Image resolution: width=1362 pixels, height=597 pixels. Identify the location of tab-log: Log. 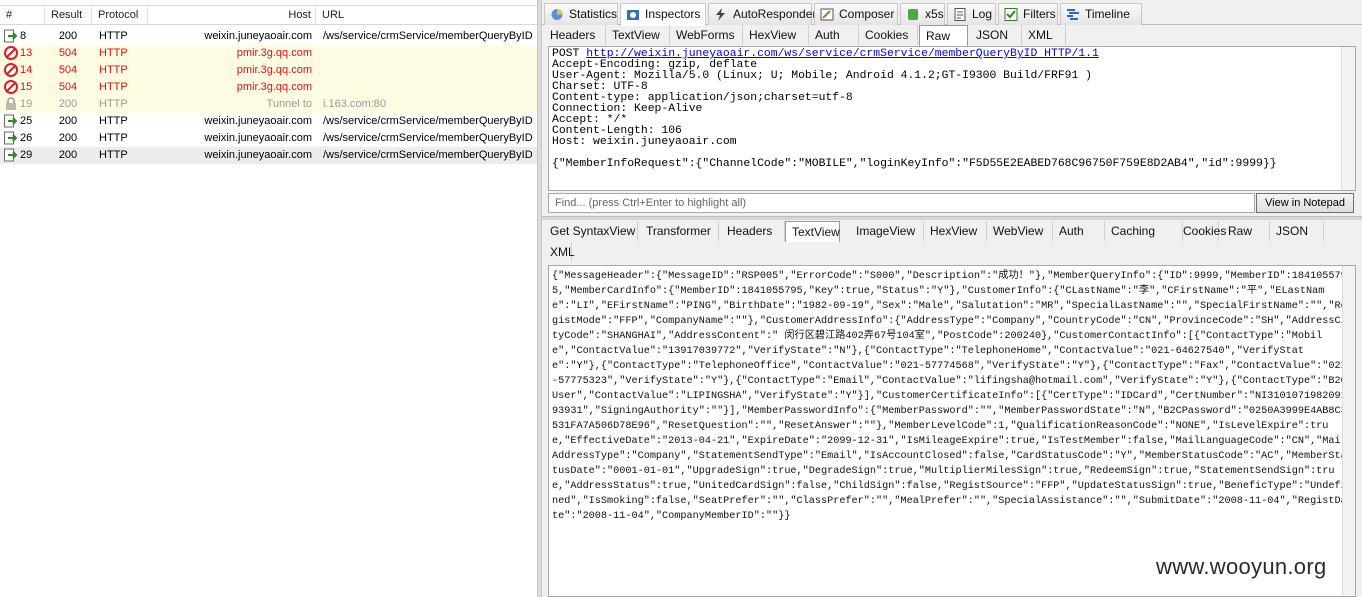
(971, 14).